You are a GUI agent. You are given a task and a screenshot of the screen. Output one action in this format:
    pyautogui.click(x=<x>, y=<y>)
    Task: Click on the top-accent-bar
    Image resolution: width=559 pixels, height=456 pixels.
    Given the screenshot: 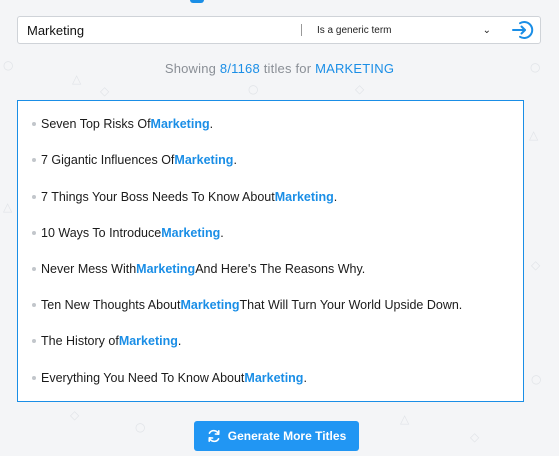 What is the action you would take?
    pyautogui.click(x=197, y=1)
    